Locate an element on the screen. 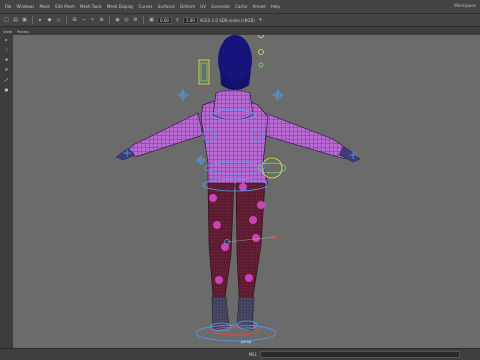 The image size is (480, 360). menu-uv: UV is located at coordinates (203, 6).